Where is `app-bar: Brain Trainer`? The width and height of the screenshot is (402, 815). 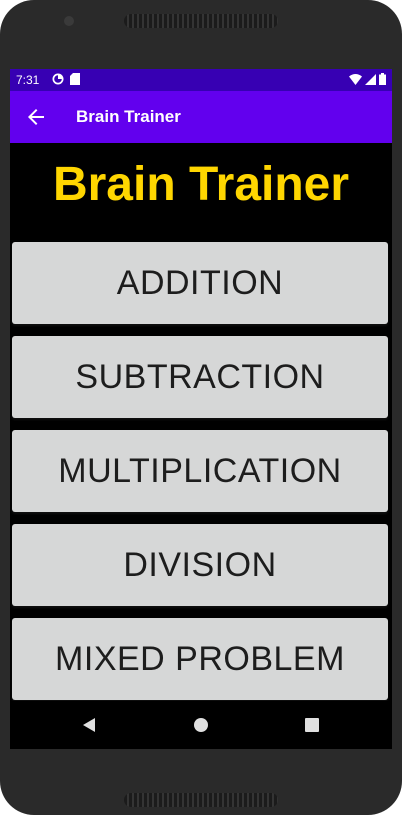
app-bar: Brain Trainer is located at coordinates (201, 117).